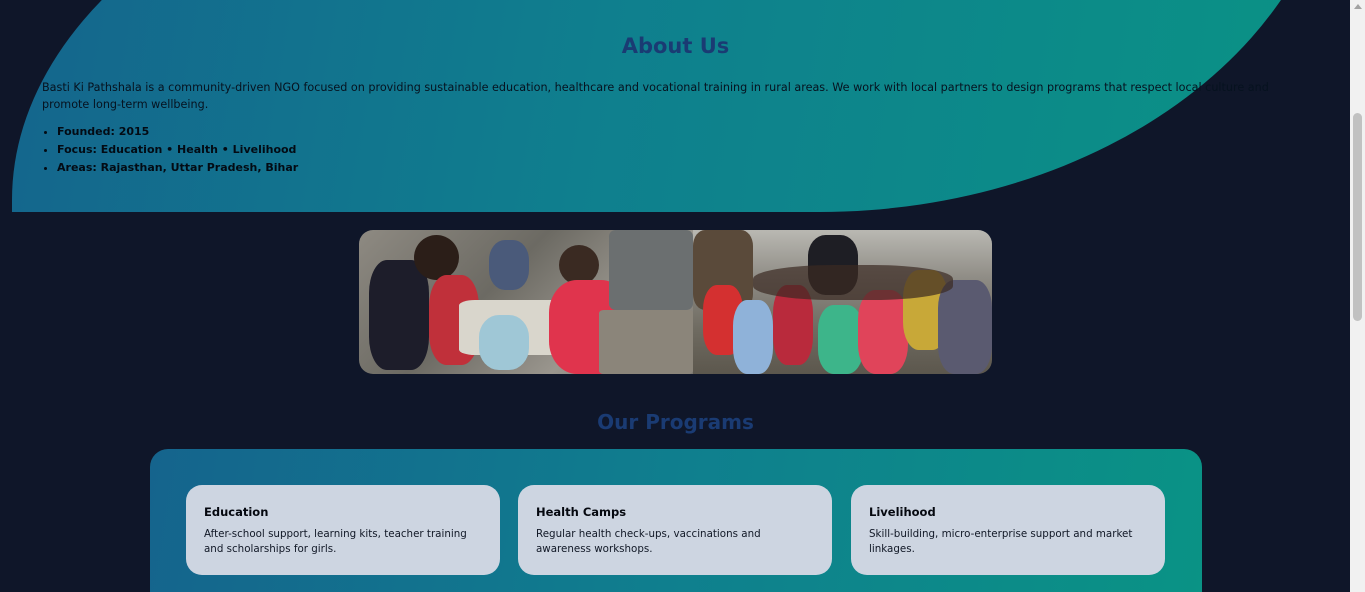 This screenshot has height=592, width=1365. I want to click on children-photo-banner, so click(675, 302).